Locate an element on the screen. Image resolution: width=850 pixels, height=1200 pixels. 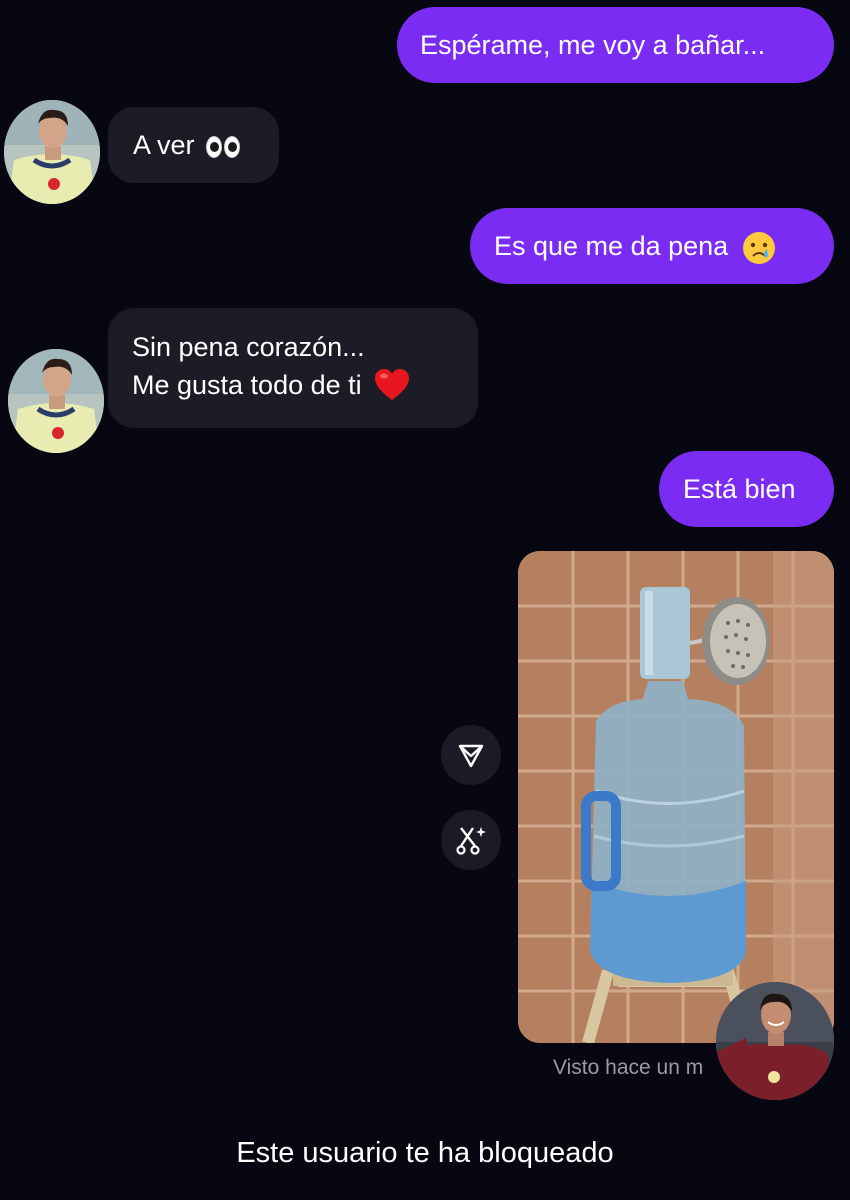
message-received: A ver is located at coordinates (193, 145).